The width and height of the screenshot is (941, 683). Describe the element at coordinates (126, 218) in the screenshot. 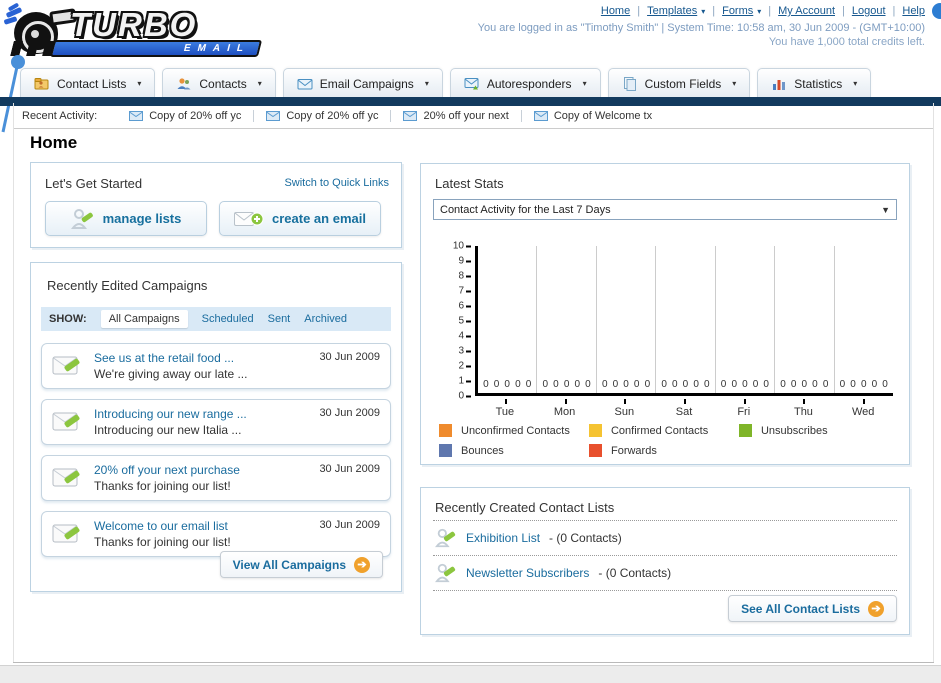

I see `manage-lists-button: manage lists` at that location.